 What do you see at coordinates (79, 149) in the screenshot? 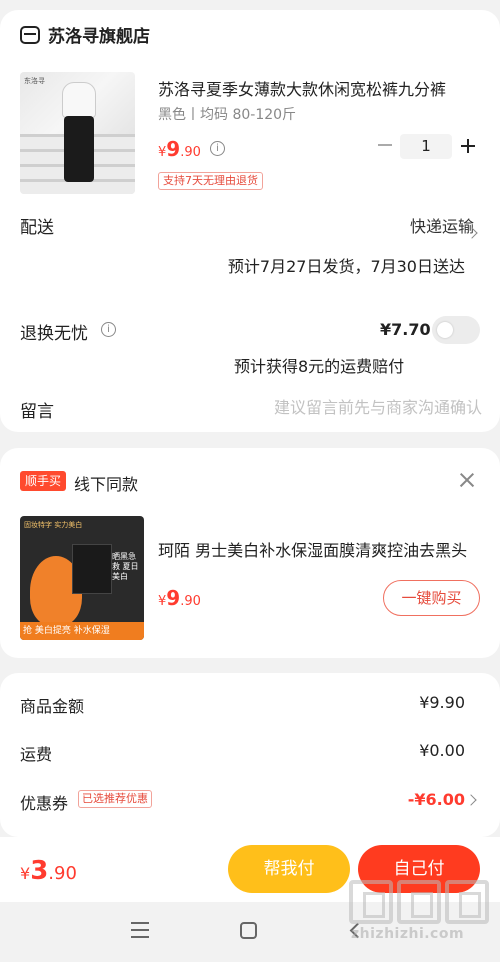
I see `product-image-pants` at bounding box center [79, 149].